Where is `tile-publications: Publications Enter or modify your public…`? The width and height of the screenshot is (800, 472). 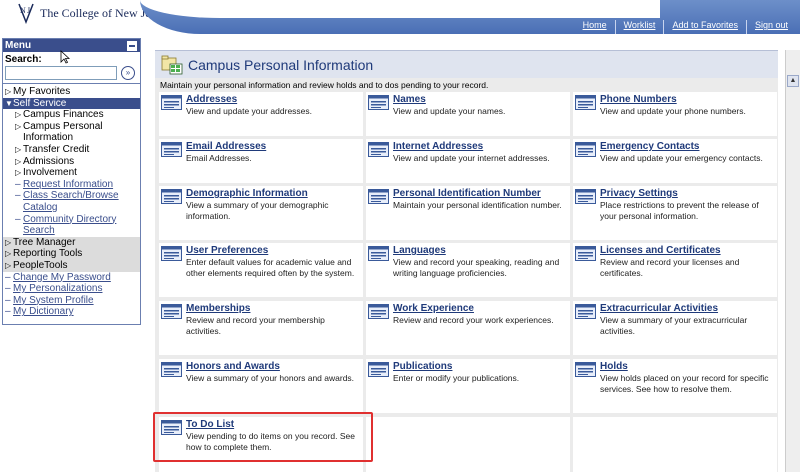 tile-publications: Publications Enter or modify your public… is located at coordinates (468, 386).